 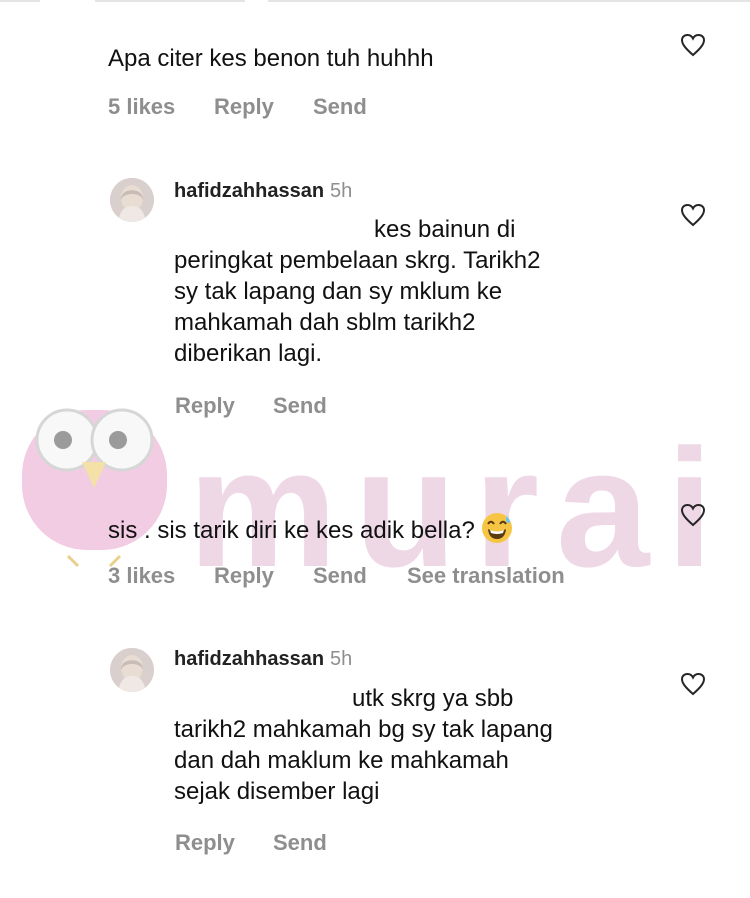 What do you see at coordinates (433, 698) in the screenshot?
I see `reply-line: utk skrg ya sbb` at bounding box center [433, 698].